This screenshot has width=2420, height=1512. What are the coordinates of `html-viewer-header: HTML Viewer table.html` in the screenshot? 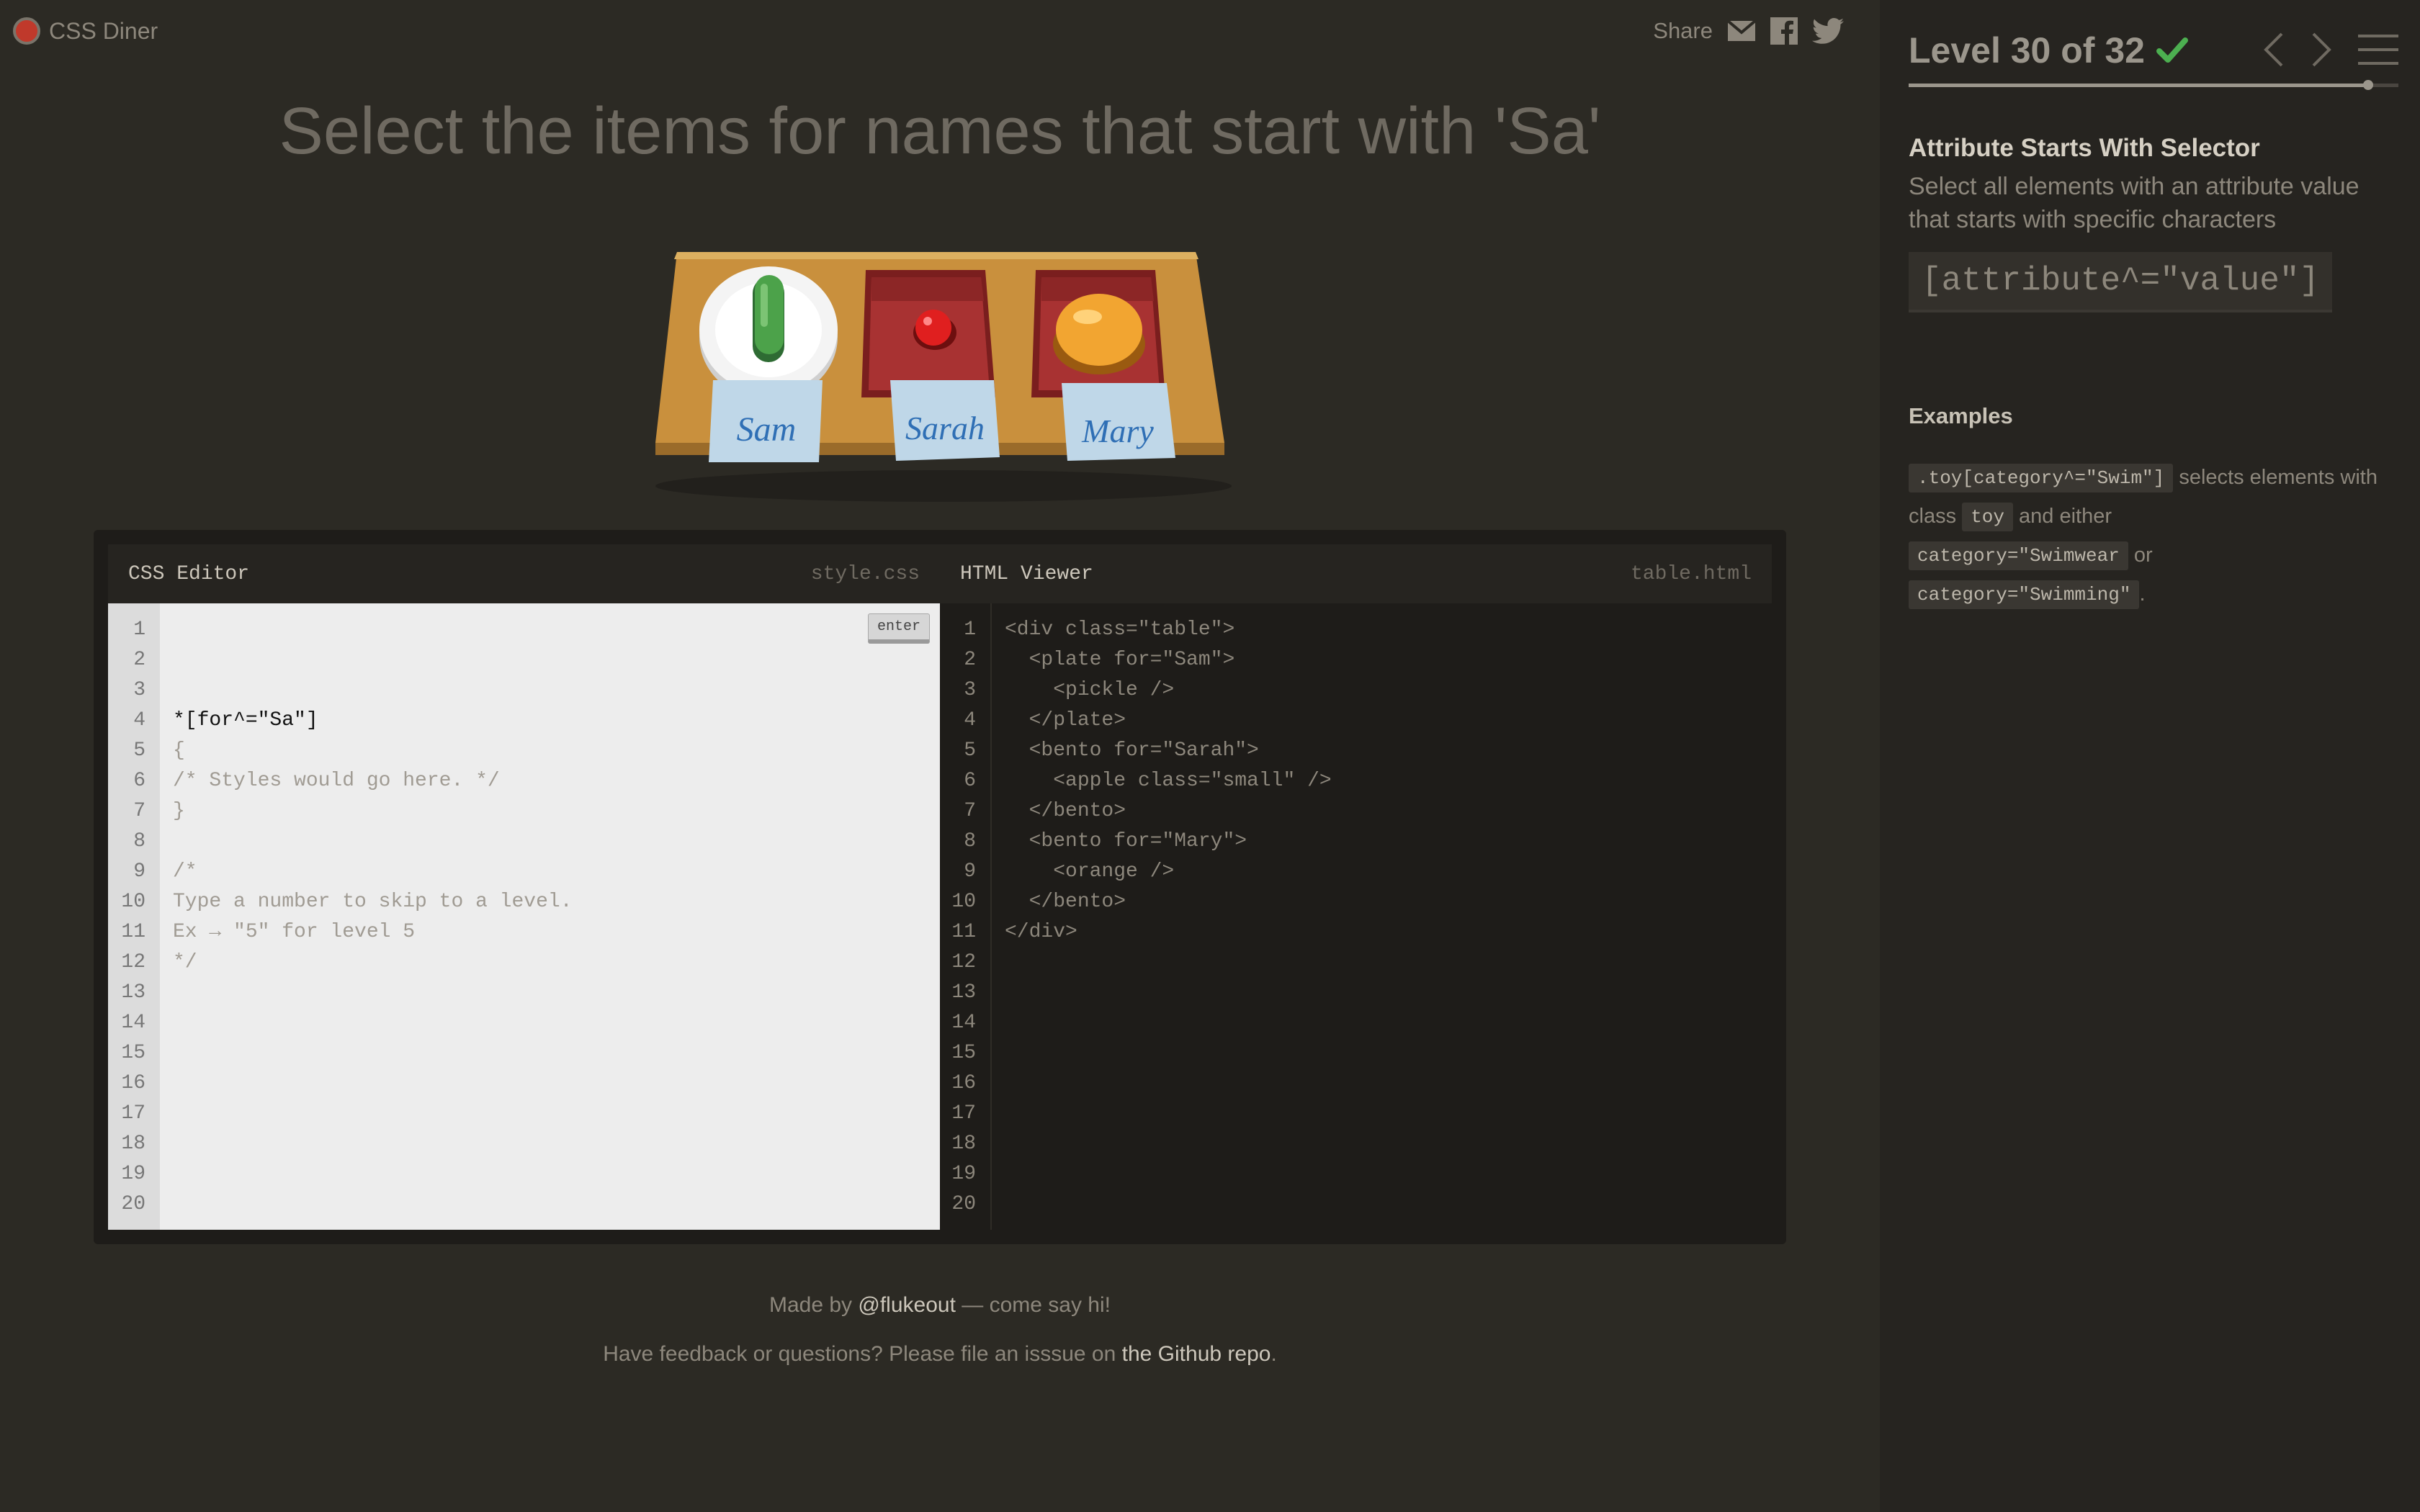 It's located at (1356, 573).